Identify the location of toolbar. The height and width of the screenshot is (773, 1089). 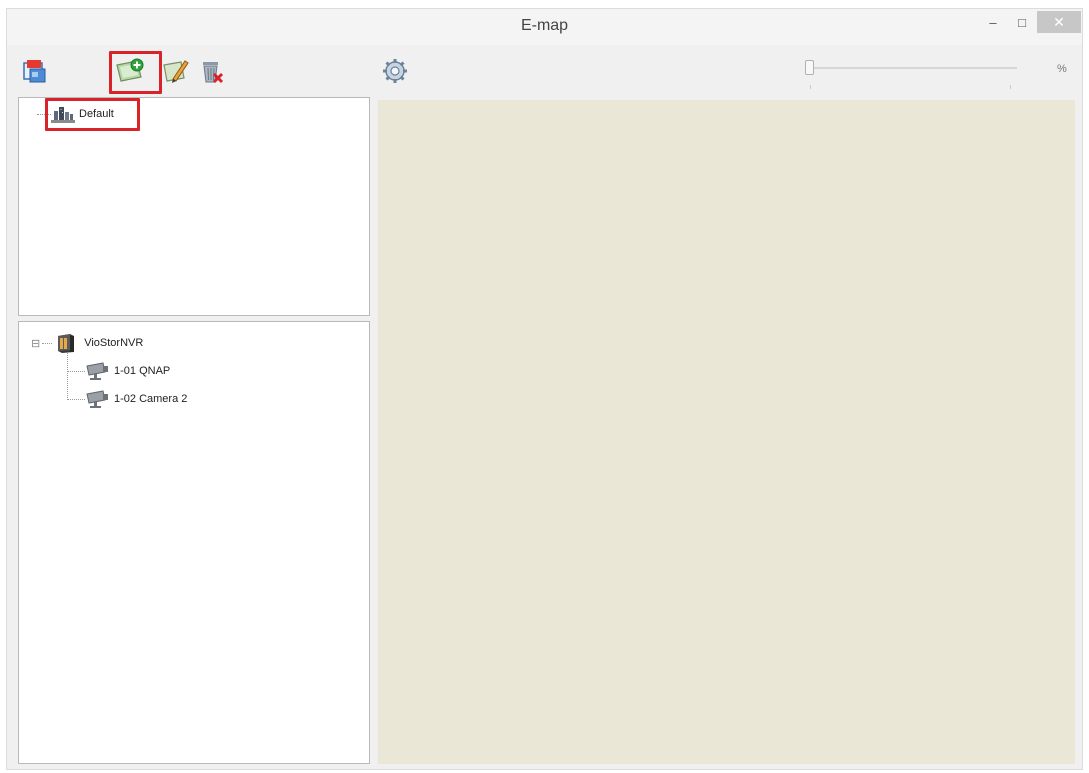
(544, 71).